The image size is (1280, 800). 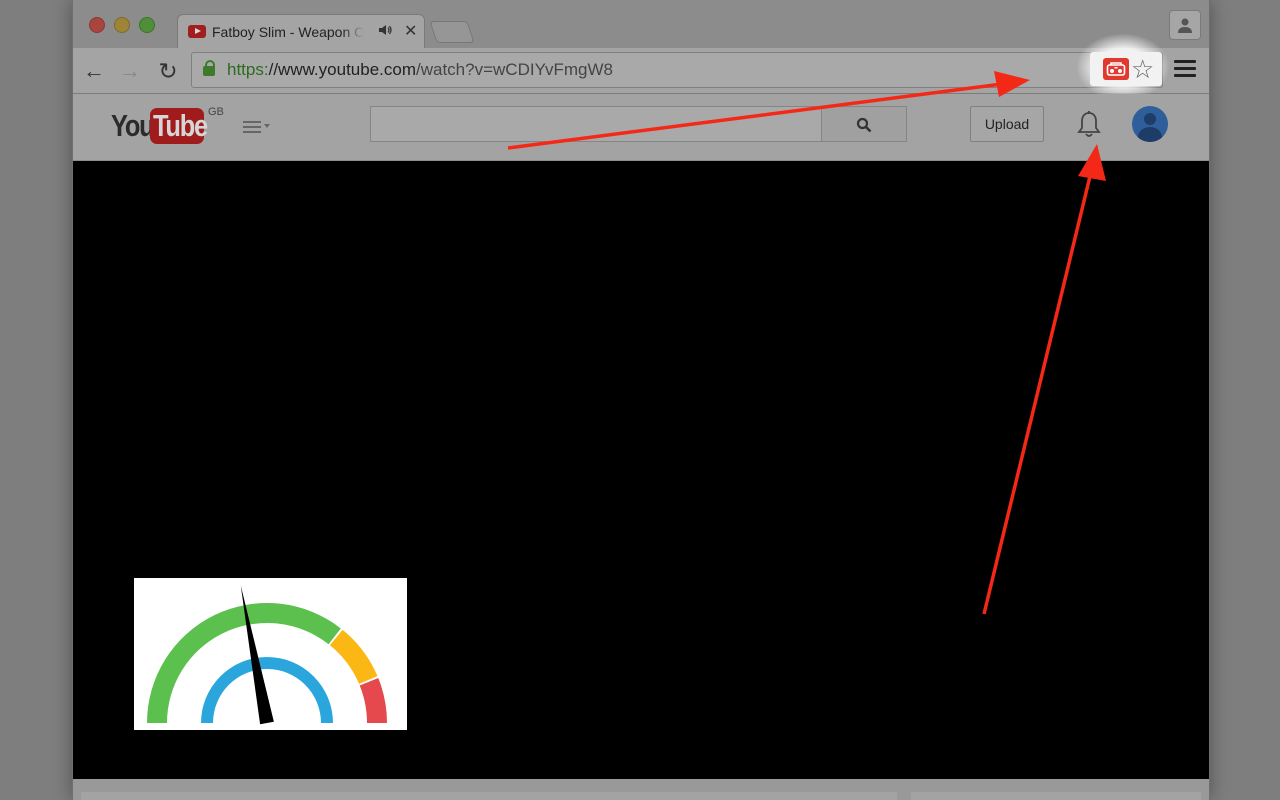 What do you see at coordinates (94, 71) in the screenshot?
I see `back-button: ←` at bounding box center [94, 71].